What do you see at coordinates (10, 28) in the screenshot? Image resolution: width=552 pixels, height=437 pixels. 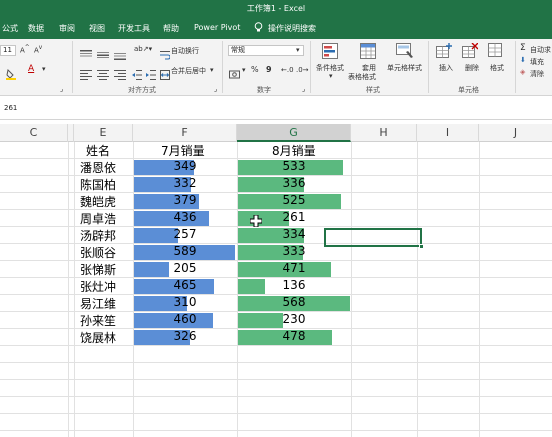 I see `tab-formulas: 公式` at bounding box center [10, 28].